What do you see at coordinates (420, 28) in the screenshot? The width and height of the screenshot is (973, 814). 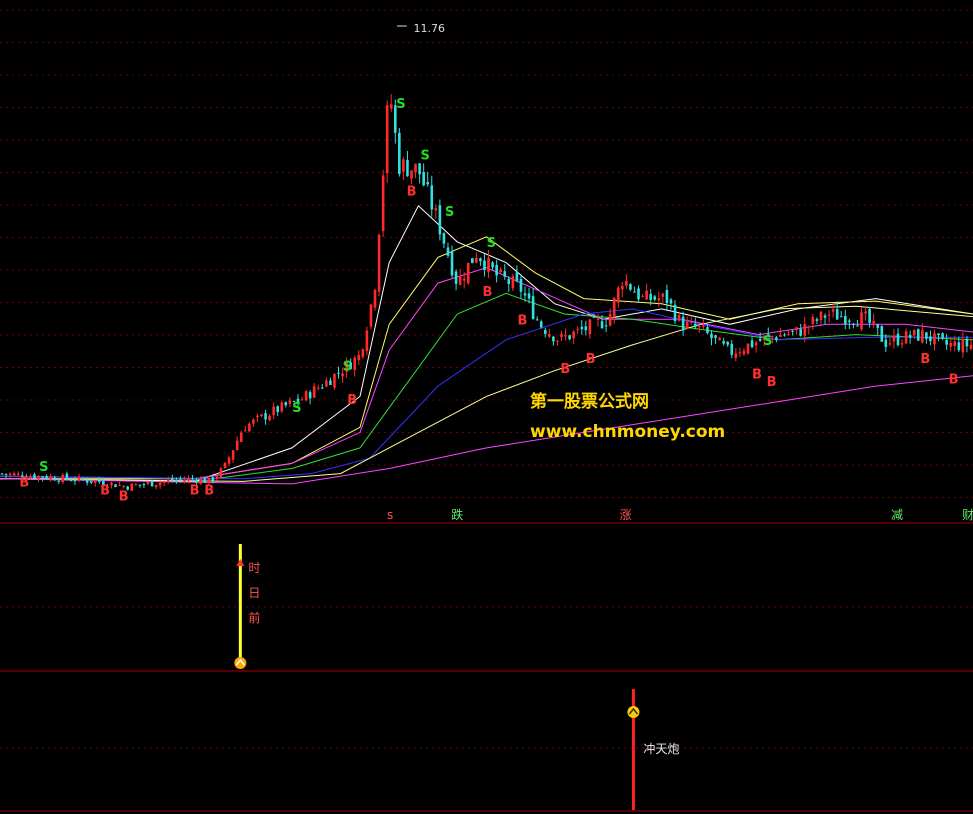 I see `peak-annotation: 11.76` at bounding box center [420, 28].